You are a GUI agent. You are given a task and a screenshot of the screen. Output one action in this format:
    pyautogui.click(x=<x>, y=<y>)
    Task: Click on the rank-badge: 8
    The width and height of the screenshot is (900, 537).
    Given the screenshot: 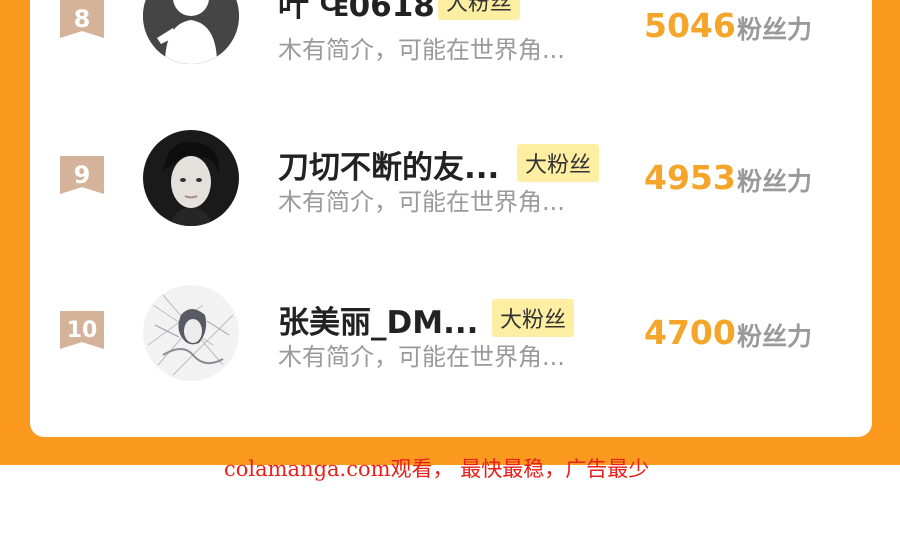 What is the action you would take?
    pyautogui.click(x=82, y=19)
    